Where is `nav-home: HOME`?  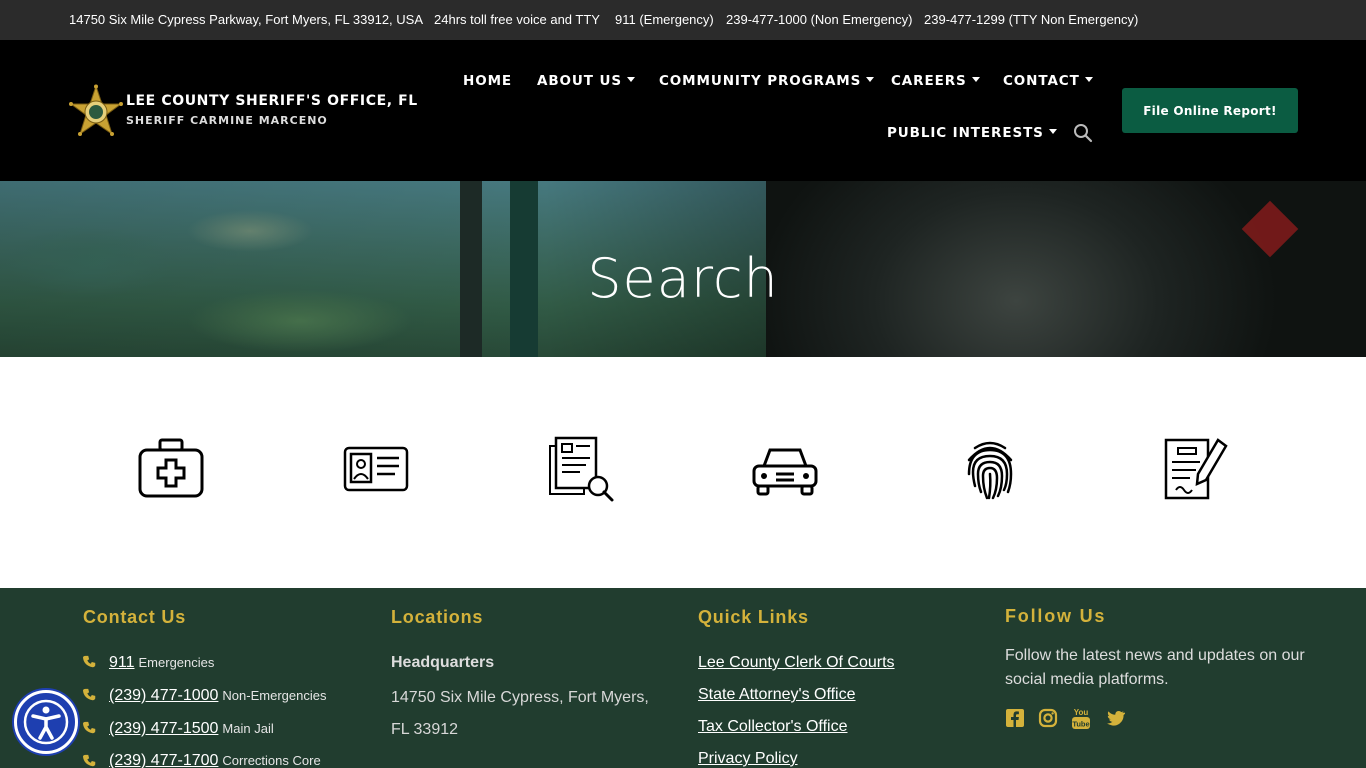 nav-home: HOME is located at coordinates (487, 81).